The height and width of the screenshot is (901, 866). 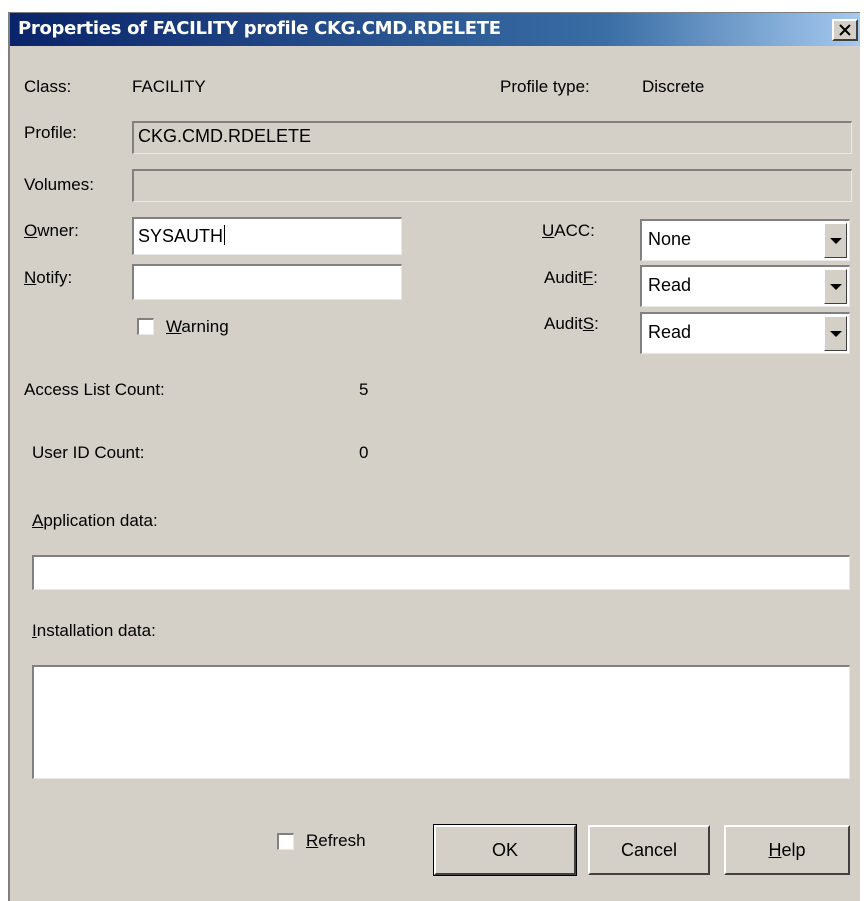 What do you see at coordinates (48, 277) in the screenshot?
I see `notify-label: Notify:` at bounding box center [48, 277].